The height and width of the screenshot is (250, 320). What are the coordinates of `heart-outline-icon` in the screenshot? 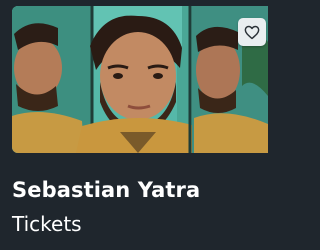 It's located at (252, 32).